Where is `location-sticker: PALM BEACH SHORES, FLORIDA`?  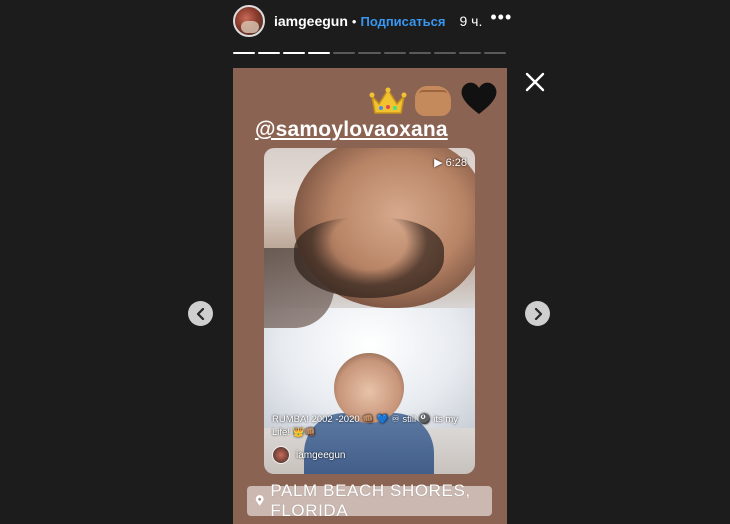 location-sticker: PALM BEACH SHORES, FLORIDA is located at coordinates (369, 500).